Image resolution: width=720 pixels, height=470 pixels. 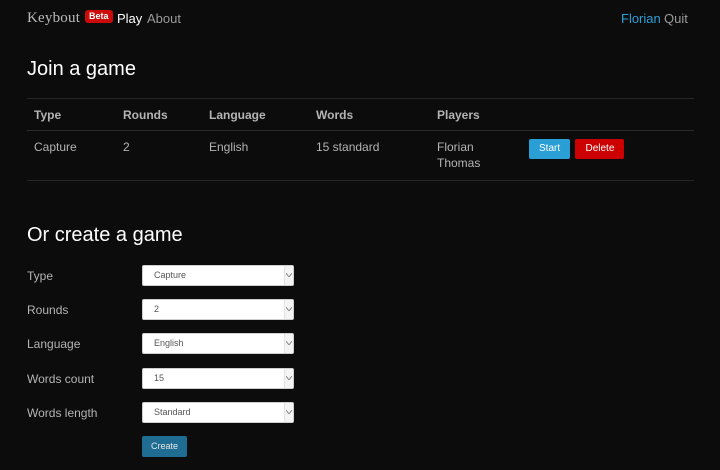 I want to click on rounds-label: Rounds, so click(x=48, y=310).